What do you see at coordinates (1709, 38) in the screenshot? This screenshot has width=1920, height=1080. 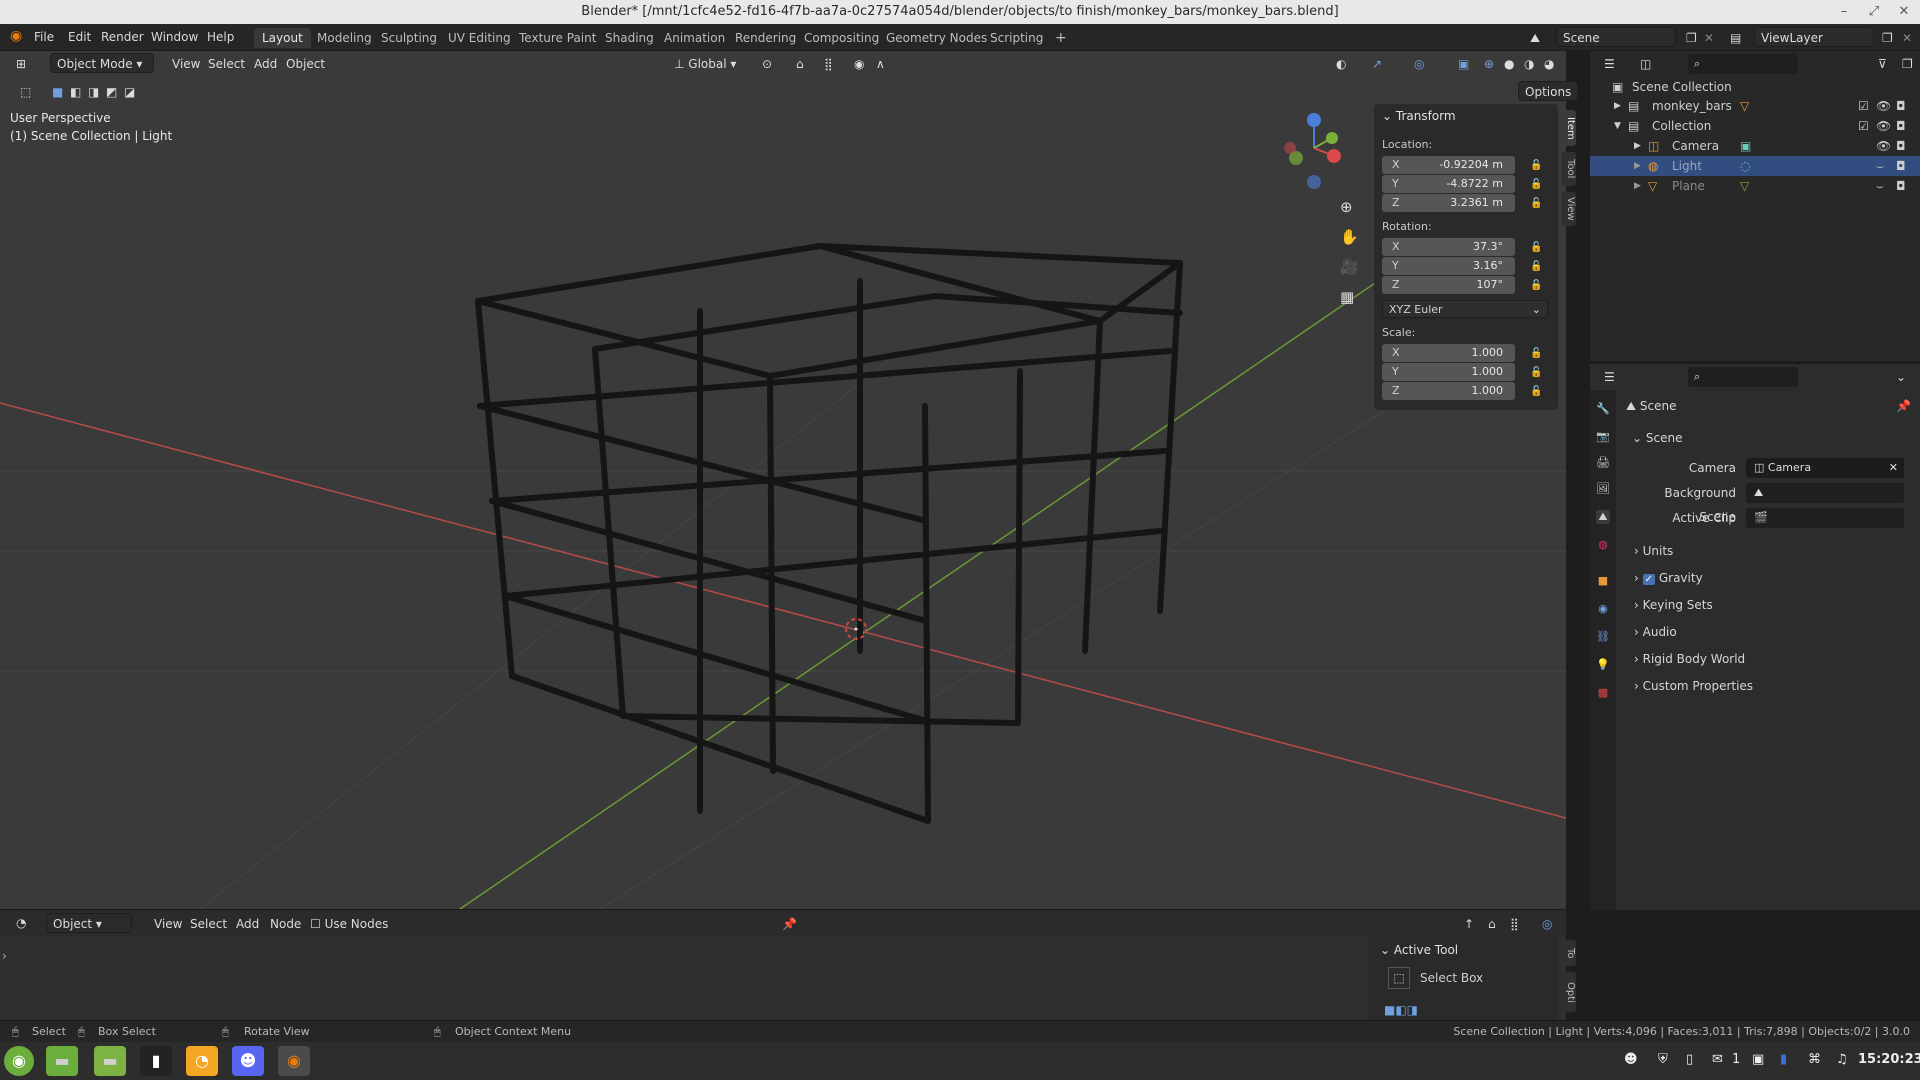 I see `scene-remove-icon: ✕` at bounding box center [1709, 38].